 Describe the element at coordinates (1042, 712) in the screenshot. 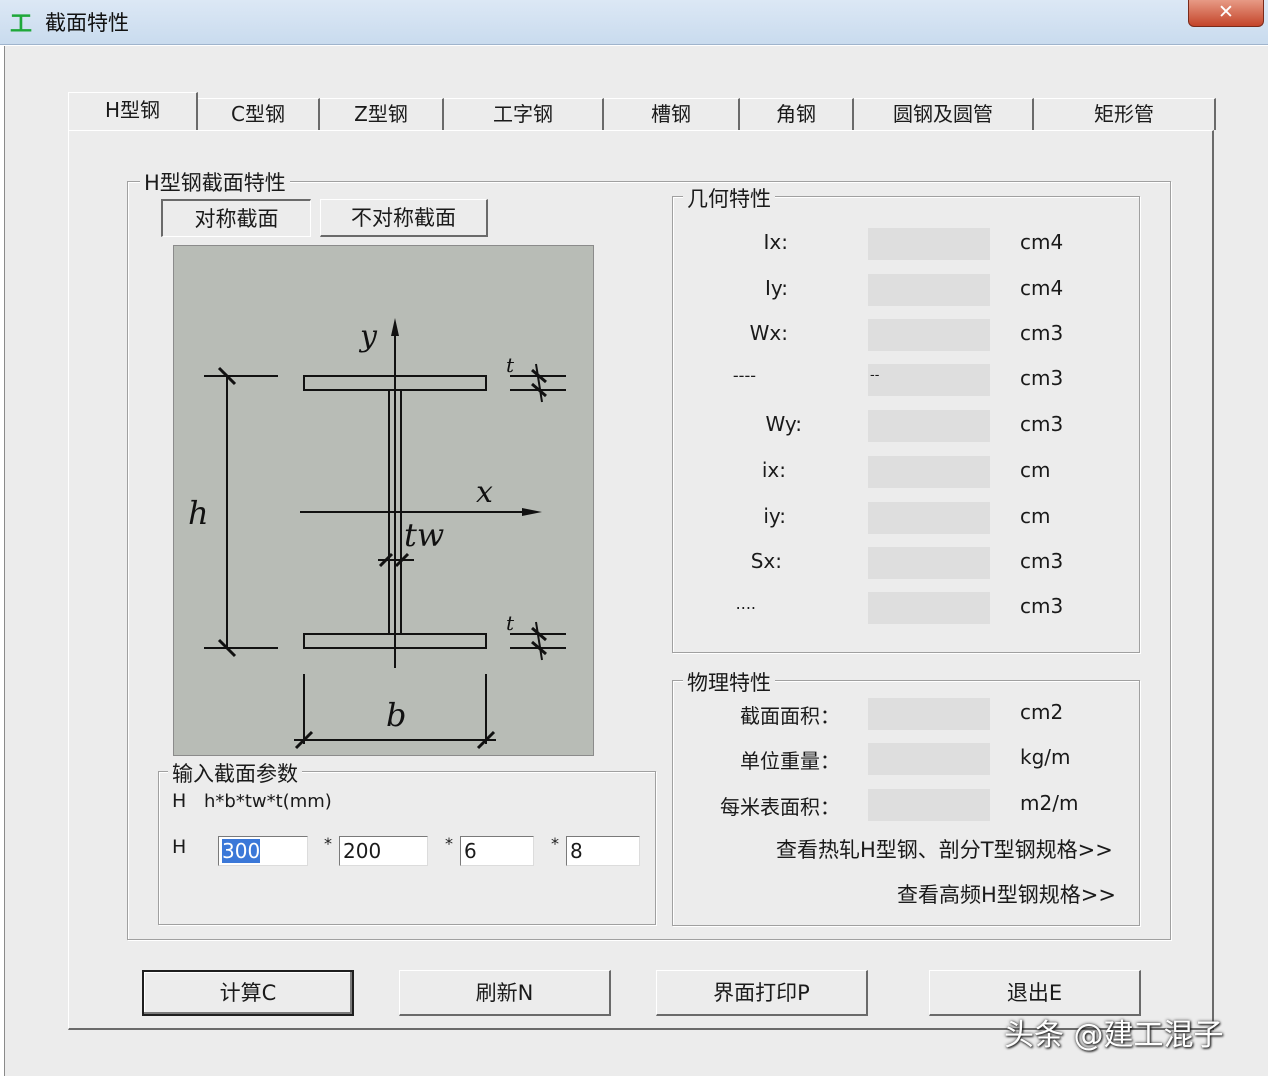

I see `phys-unit-area: cm2` at that location.